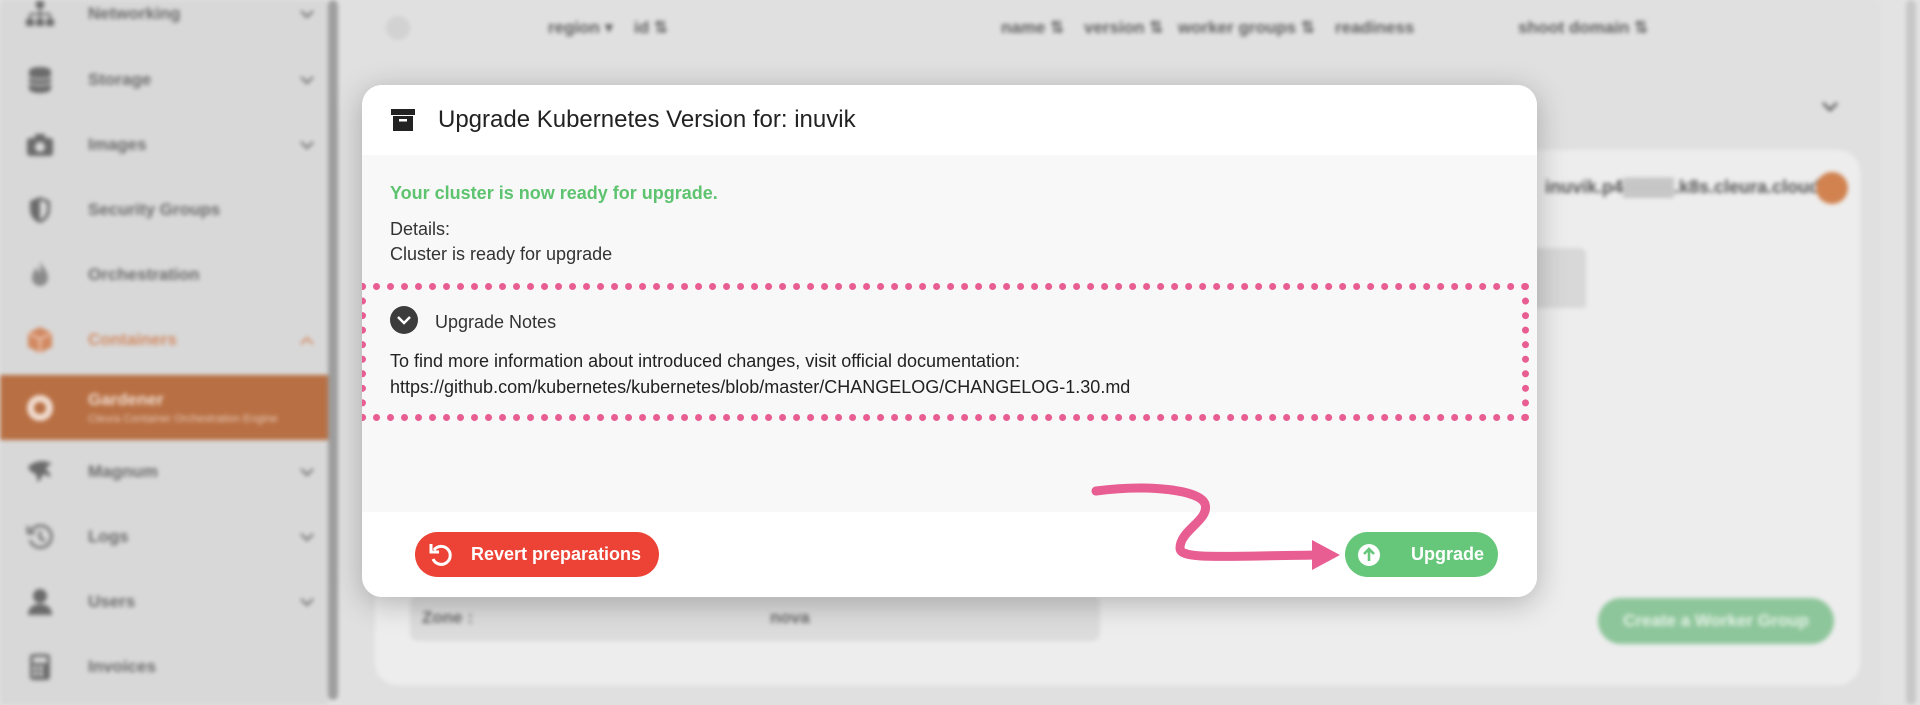 The image size is (1920, 705). I want to click on upgrade-notes-title: Upgrade Notes, so click(495, 322).